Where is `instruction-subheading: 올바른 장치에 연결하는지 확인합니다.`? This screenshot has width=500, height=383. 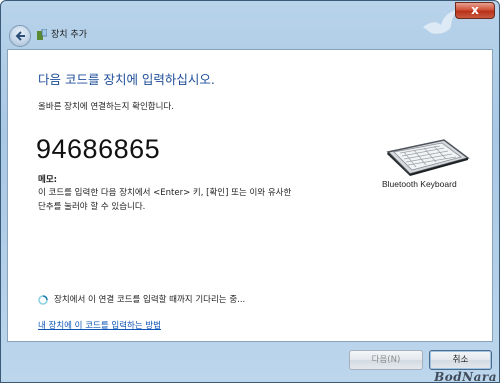
instruction-subheading: 올바른 장치에 연결하는지 확인합니다. is located at coordinates (106, 107).